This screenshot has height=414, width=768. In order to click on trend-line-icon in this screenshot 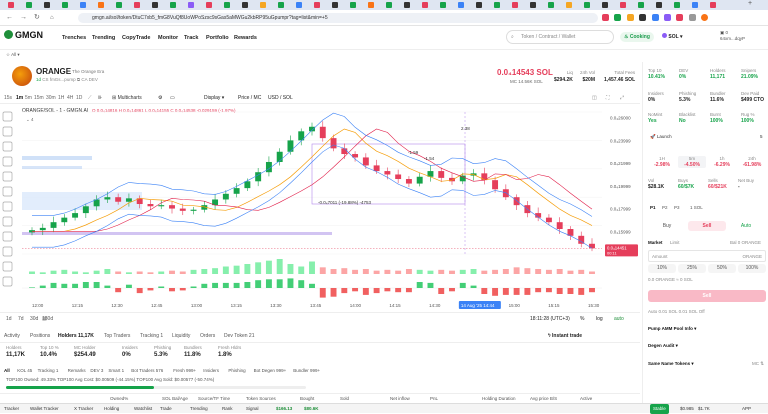, I will do `click(7, 131)`.